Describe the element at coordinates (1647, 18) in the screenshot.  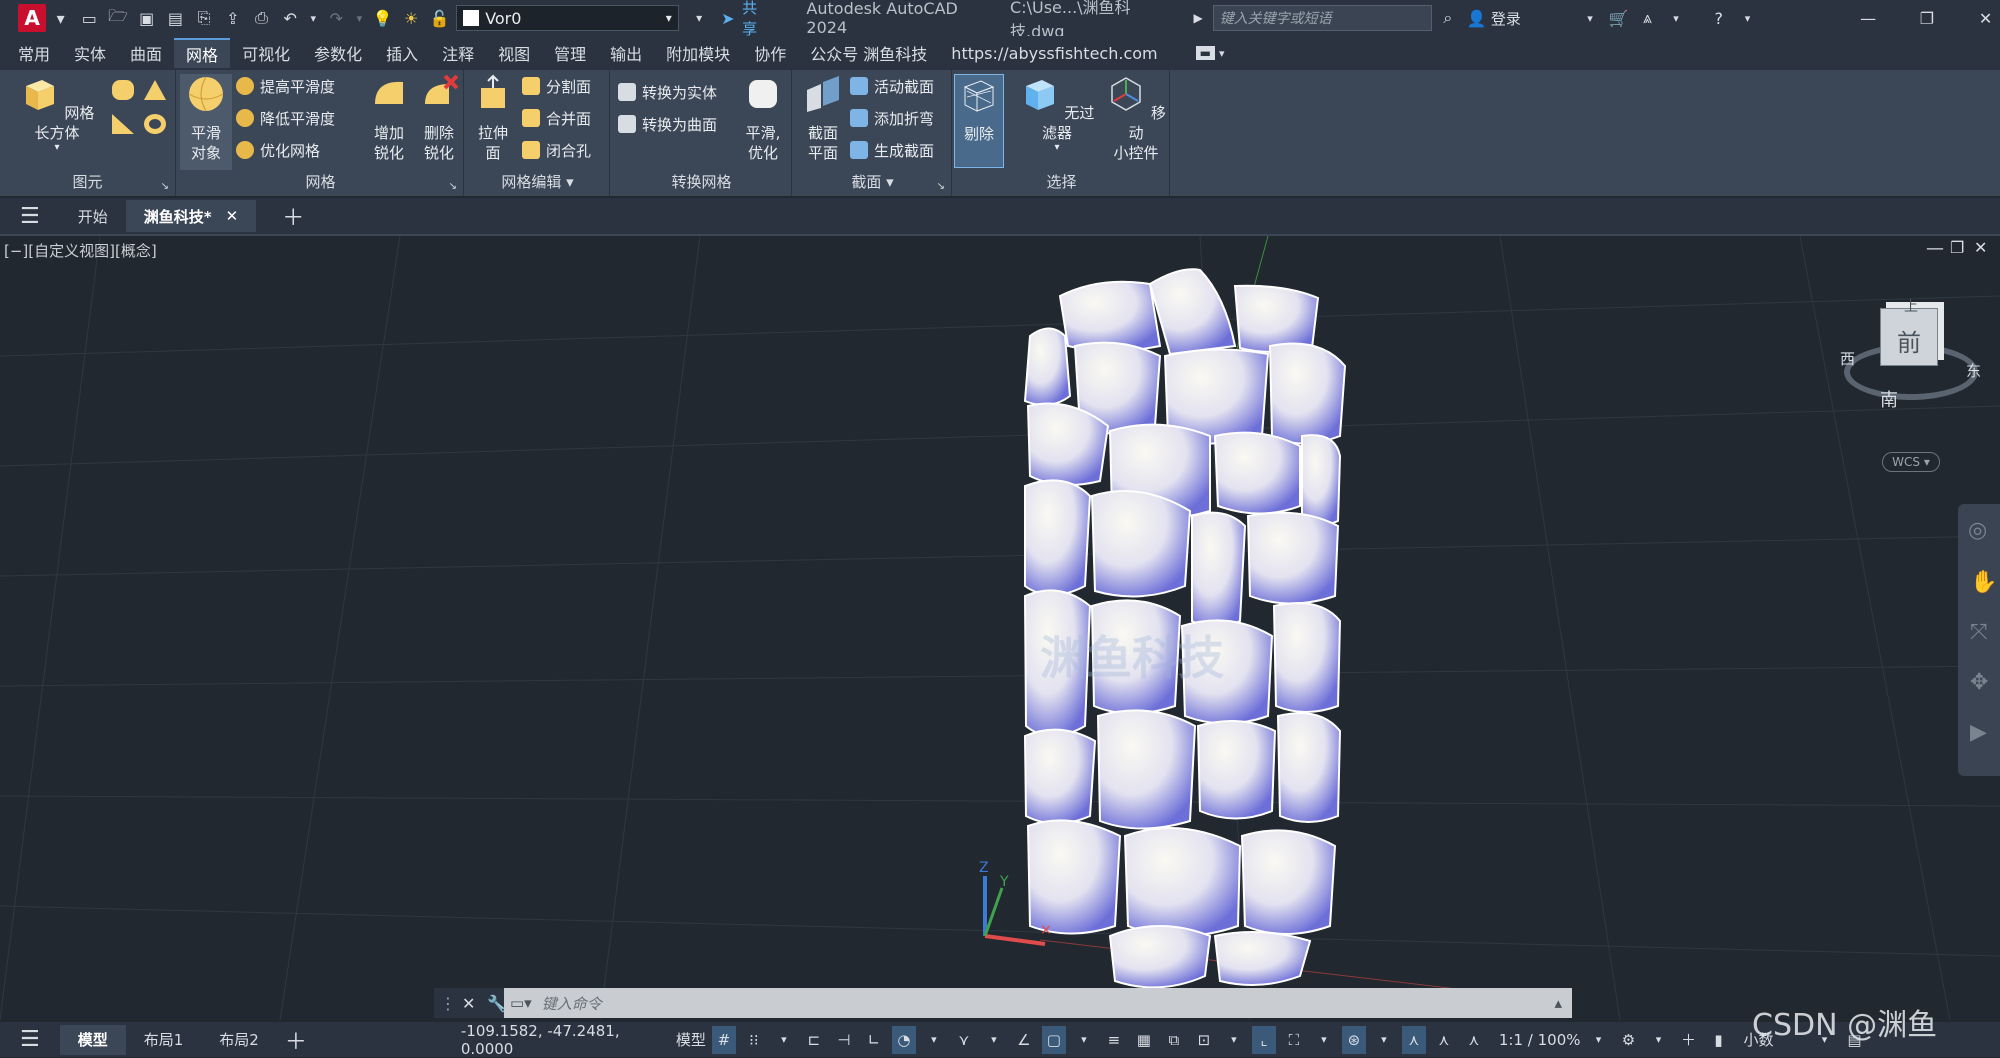
I see `autodesk-app-icon: ⩓` at that location.